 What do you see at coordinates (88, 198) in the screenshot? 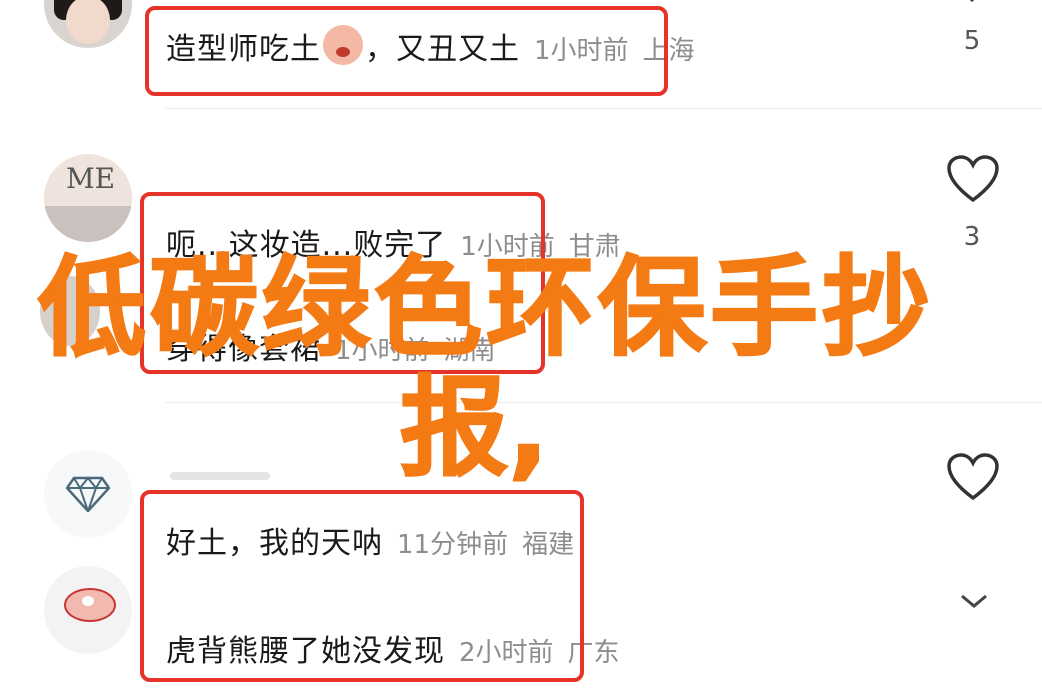
I see `avatar: ME` at bounding box center [88, 198].